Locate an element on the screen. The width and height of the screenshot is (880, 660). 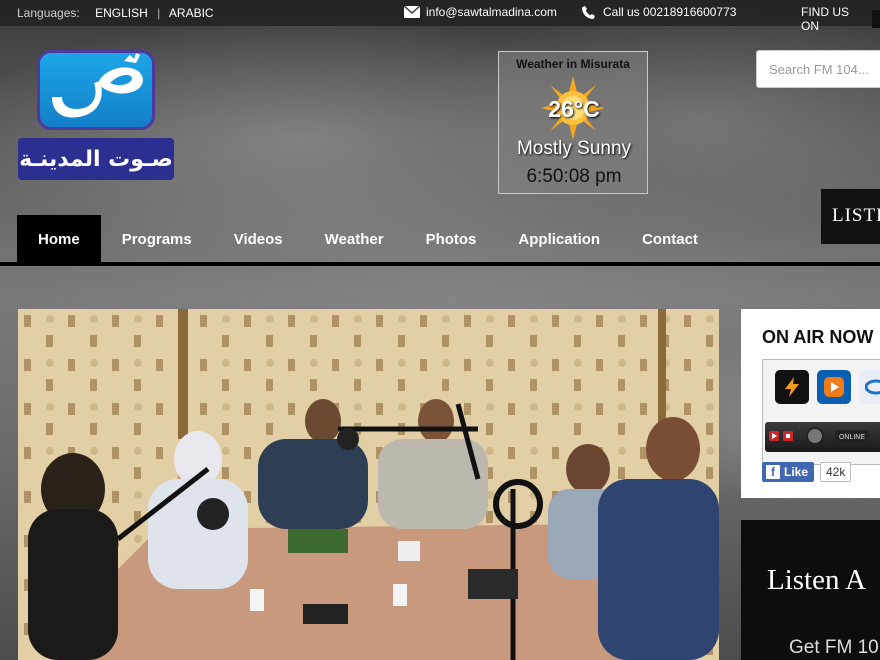
lightning-icon is located at coordinates (792, 387).